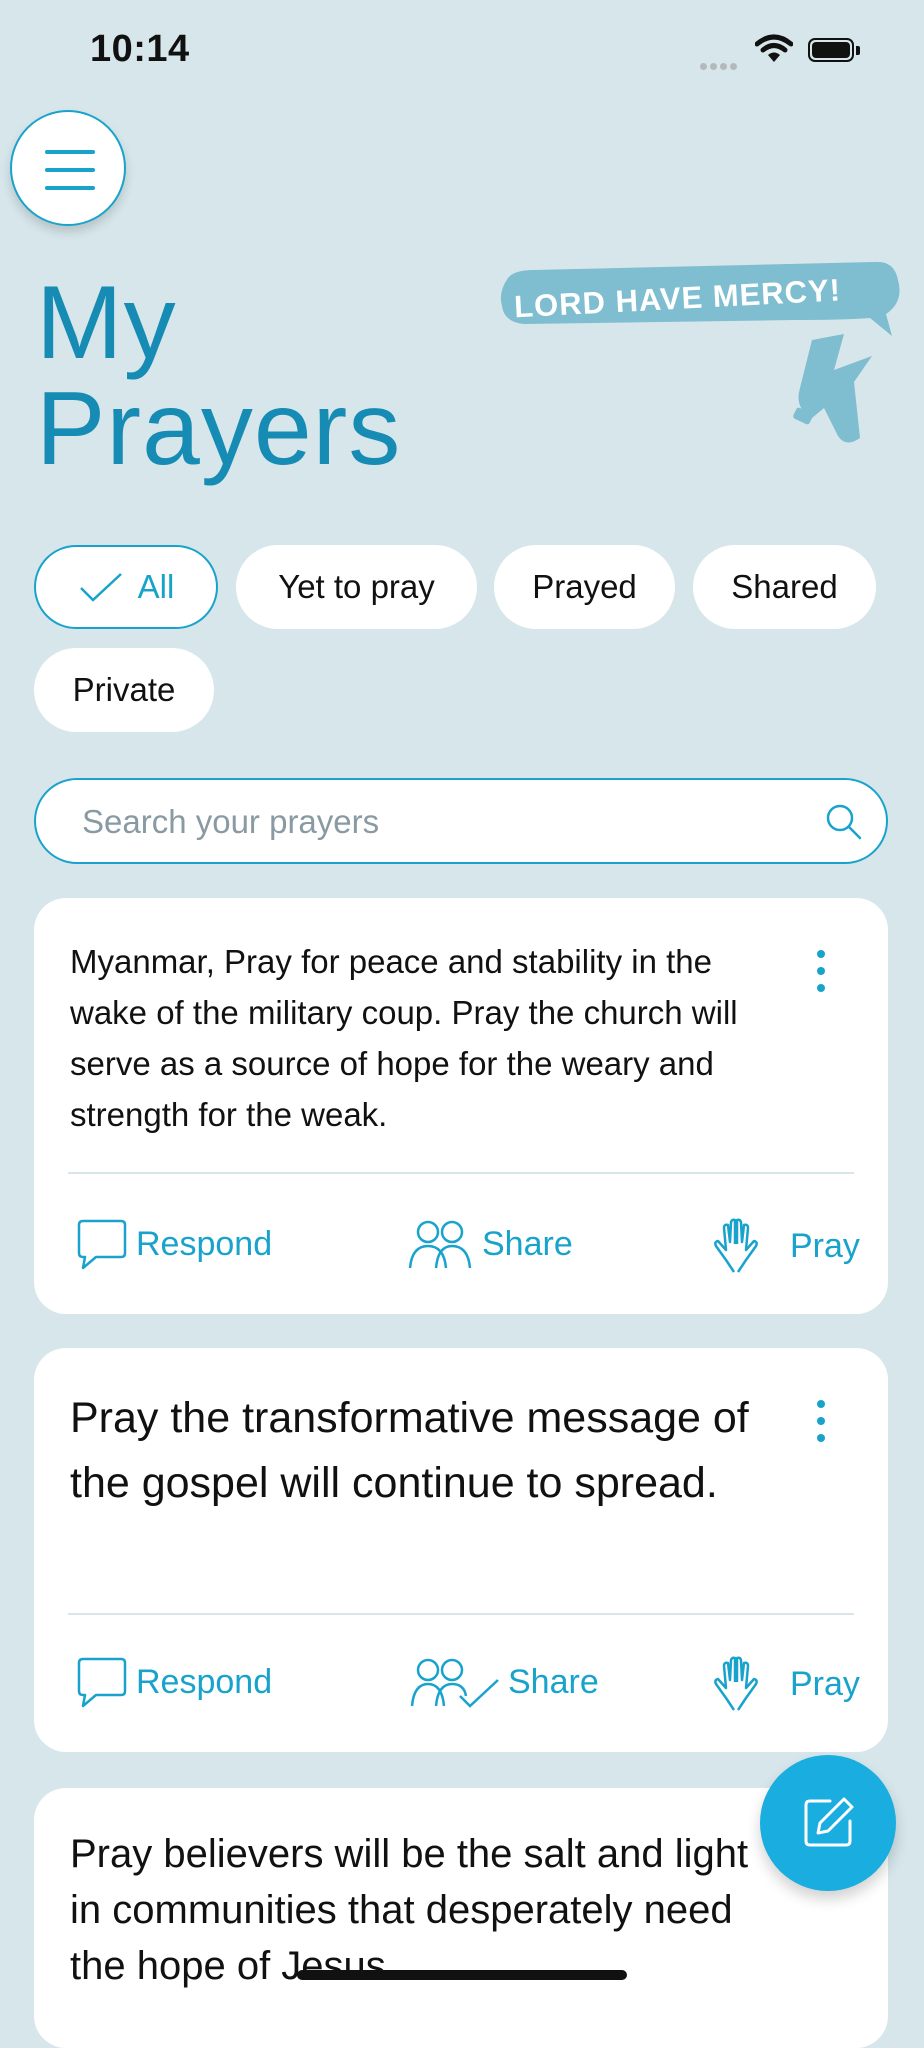 The width and height of the screenshot is (924, 2048). What do you see at coordinates (106, 323) in the screenshot?
I see `page-title-line1: My` at bounding box center [106, 323].